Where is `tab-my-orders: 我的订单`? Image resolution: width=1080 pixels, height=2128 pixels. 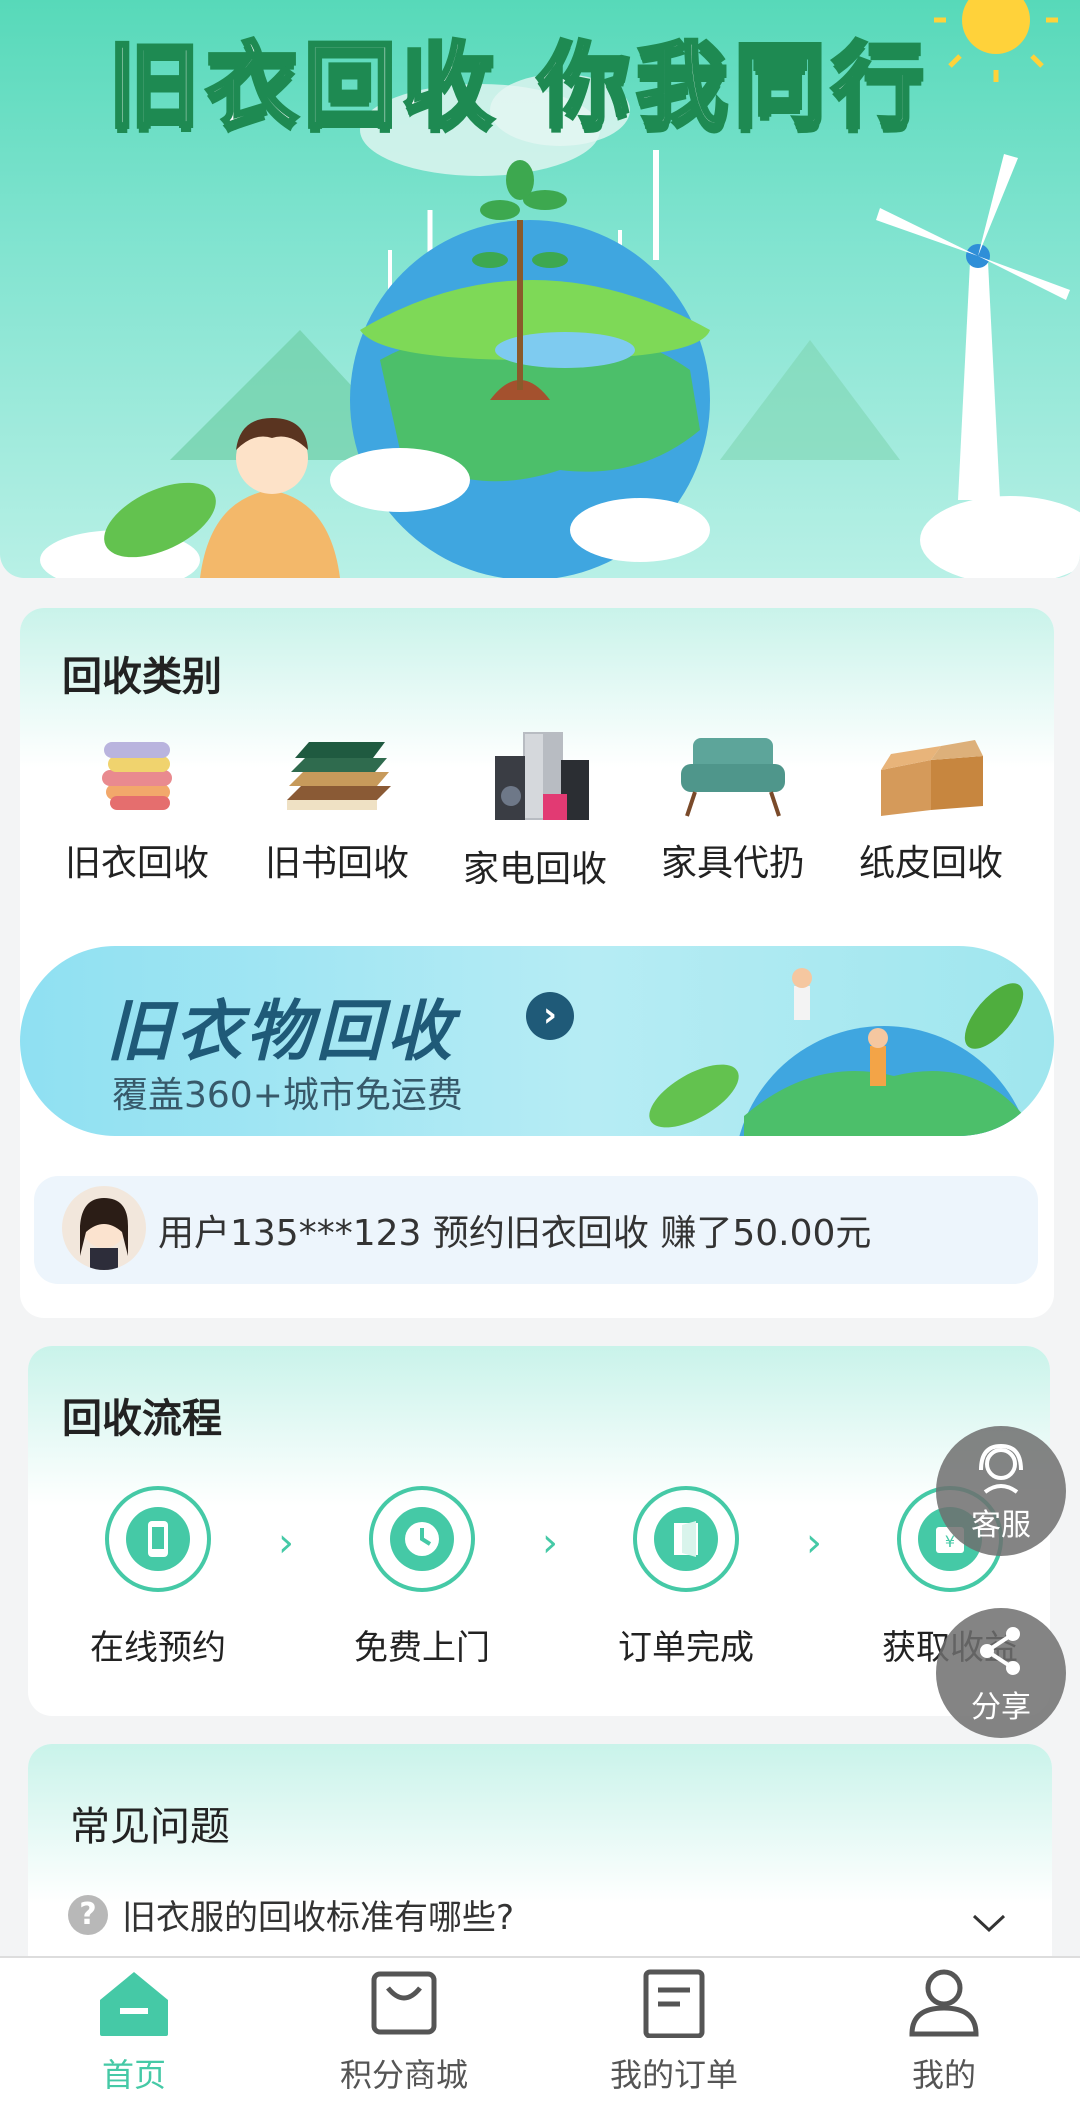
tab-my-orders: 我的订单 is located at coordinates (674, 2032).